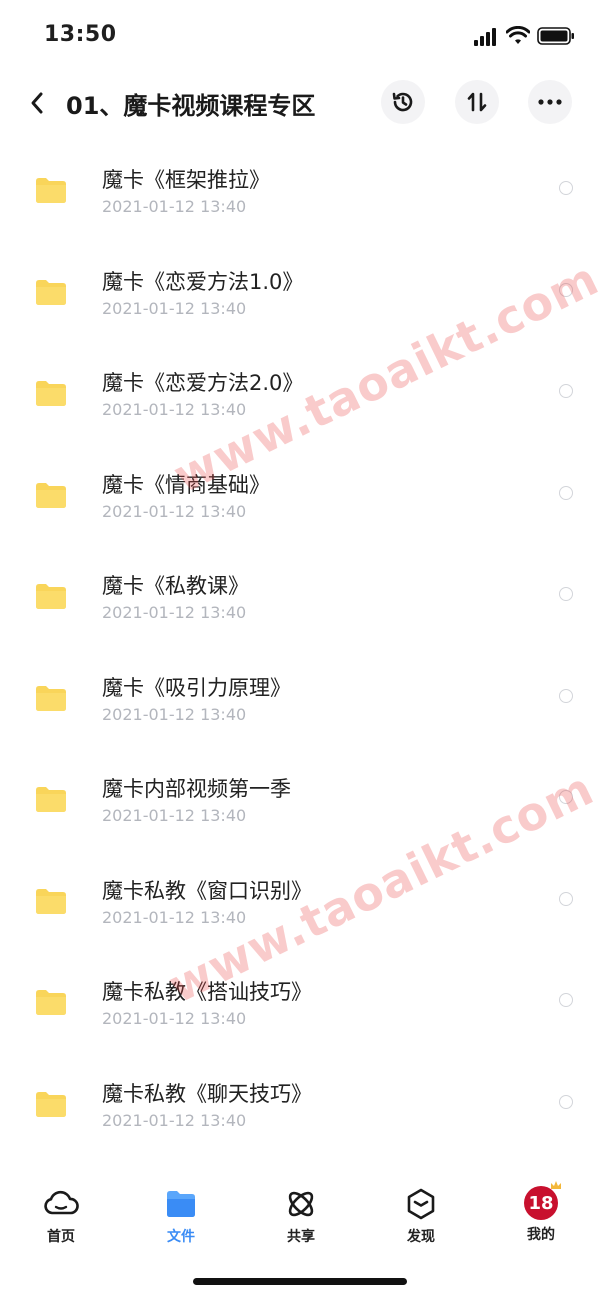  Describe the element at coordinates (518, 35) in the screenshot. I see `wifi-icon` at that location.